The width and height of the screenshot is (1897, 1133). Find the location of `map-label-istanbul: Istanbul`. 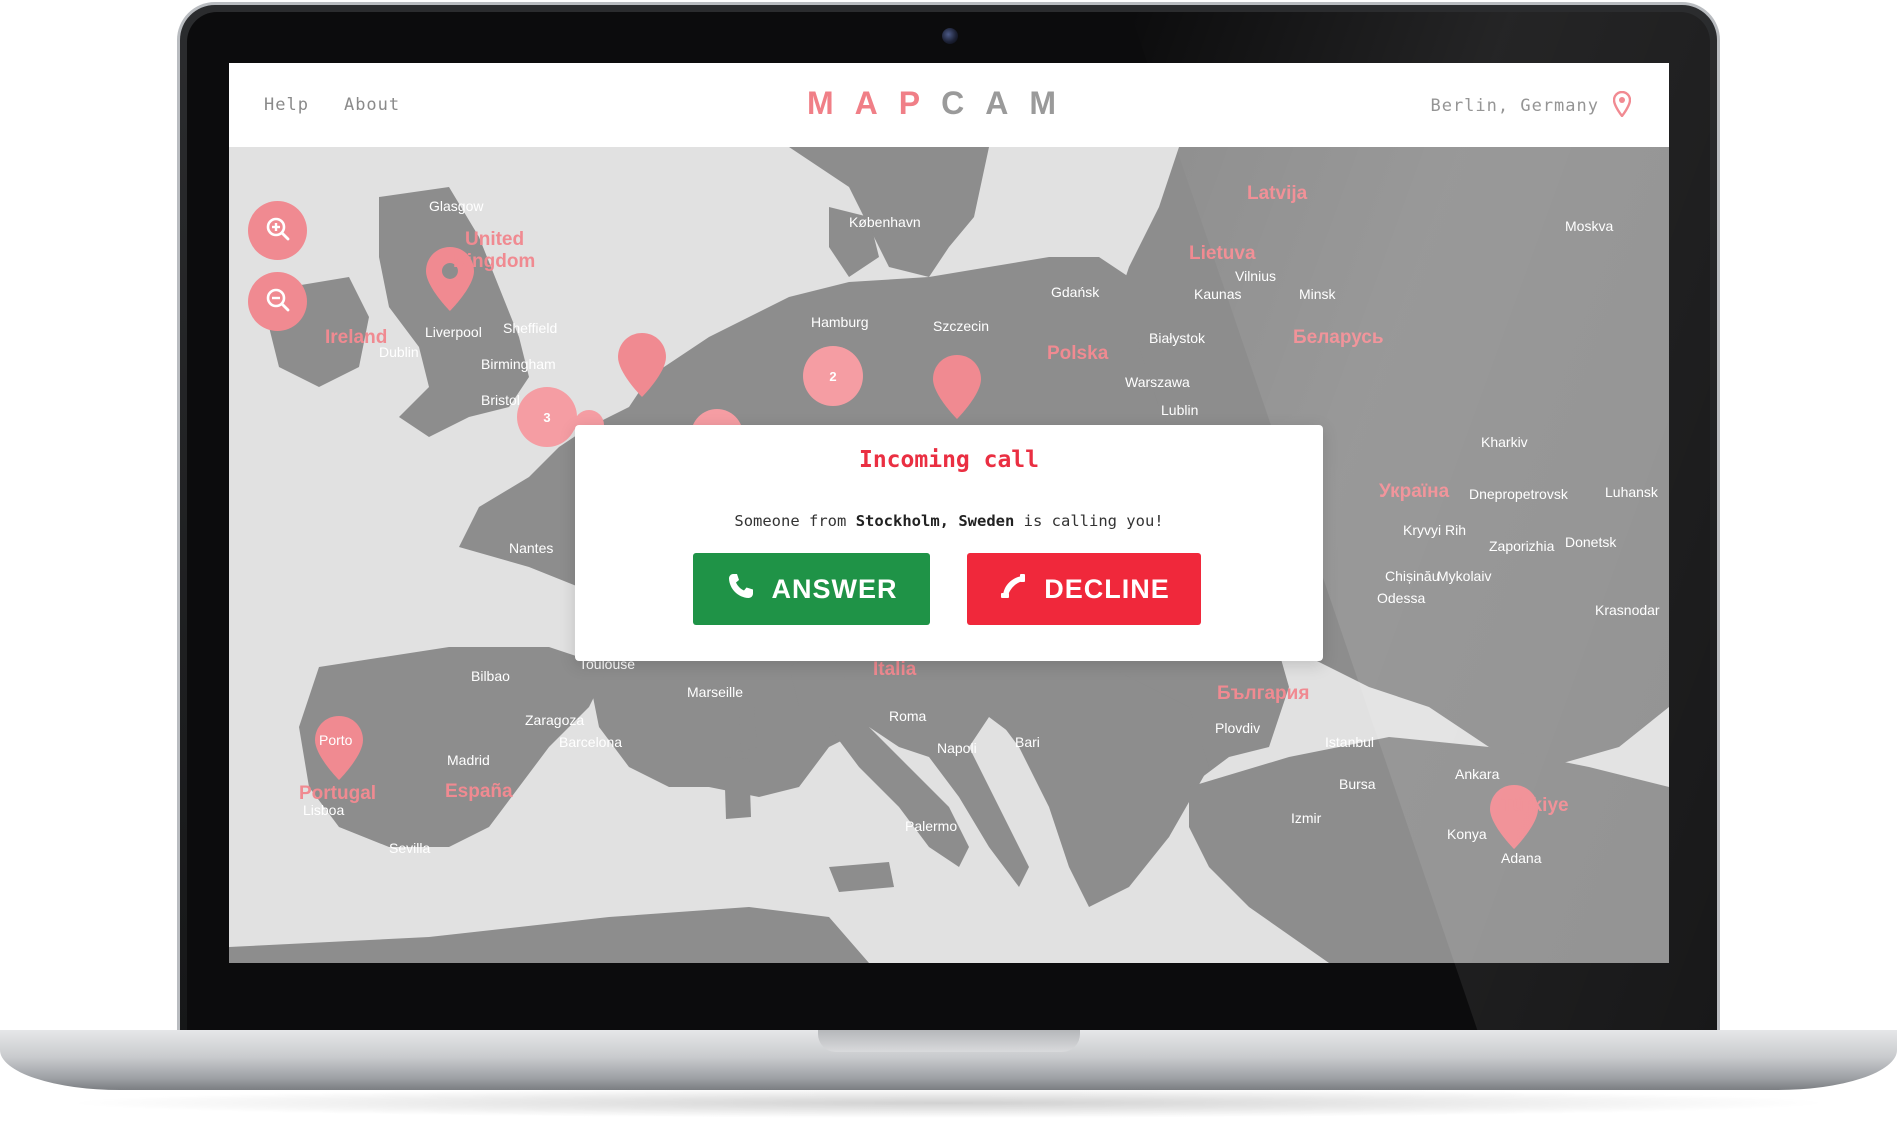

map-label-istanbul: Istanbul is located at coordinates (1349, 742).